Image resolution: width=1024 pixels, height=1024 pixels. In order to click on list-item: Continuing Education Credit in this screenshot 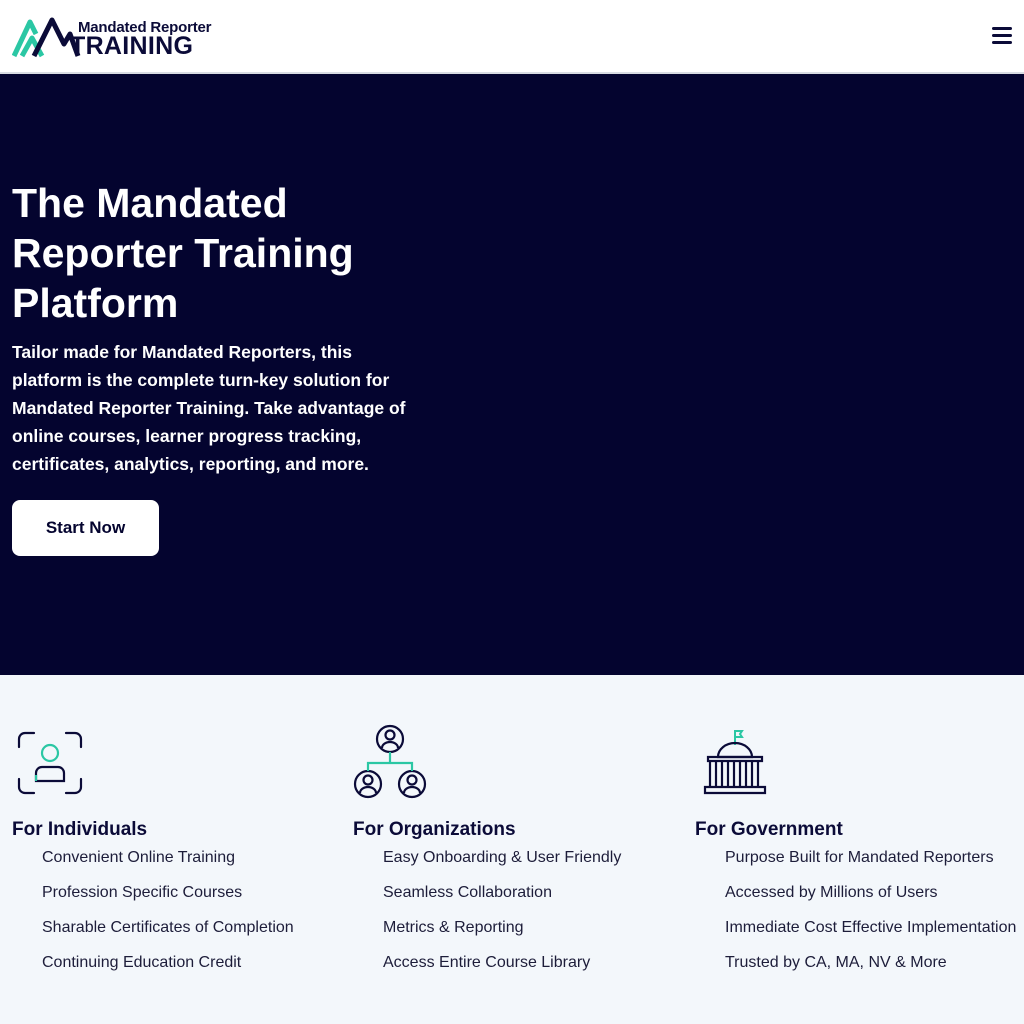, I will do `click(142, 962)`.